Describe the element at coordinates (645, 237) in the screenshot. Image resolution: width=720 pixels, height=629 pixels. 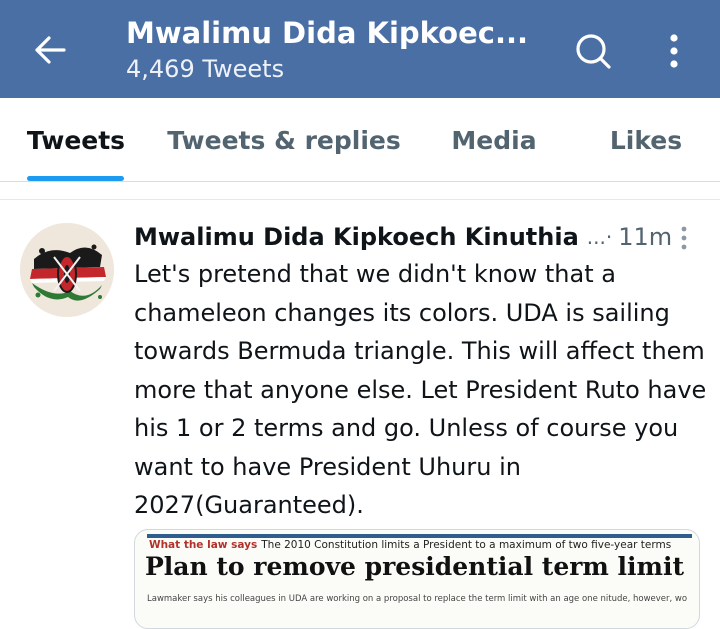
I see `tweet-timestamp: 11m` at that location.